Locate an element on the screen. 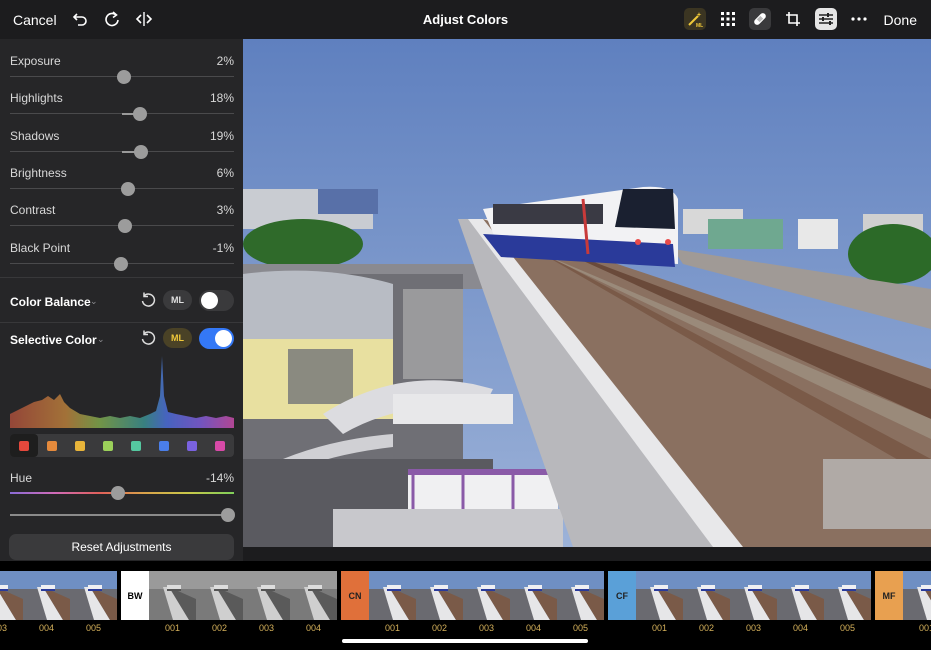 The height and width of the screenshot is (650, 931). color-balance-toggle is located at coordinates (216, 300).